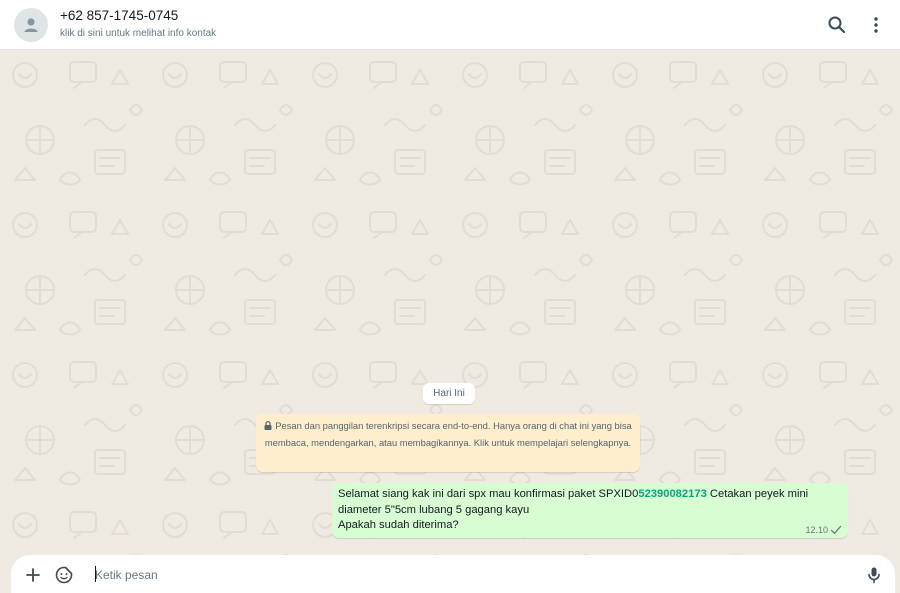 The height and width of the screenshot is (593, 900). Describe the element at coordinates (33, 575) in the screenshot. I see `plus-icon` at that location.